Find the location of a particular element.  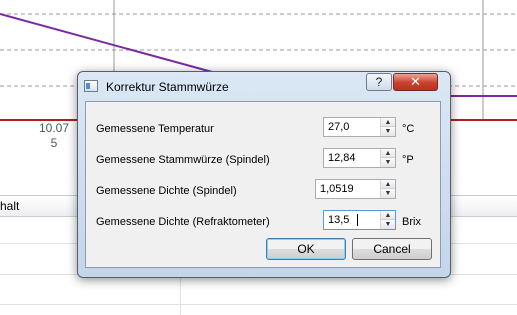

table-row-divider is located at coordinates (258, 304).